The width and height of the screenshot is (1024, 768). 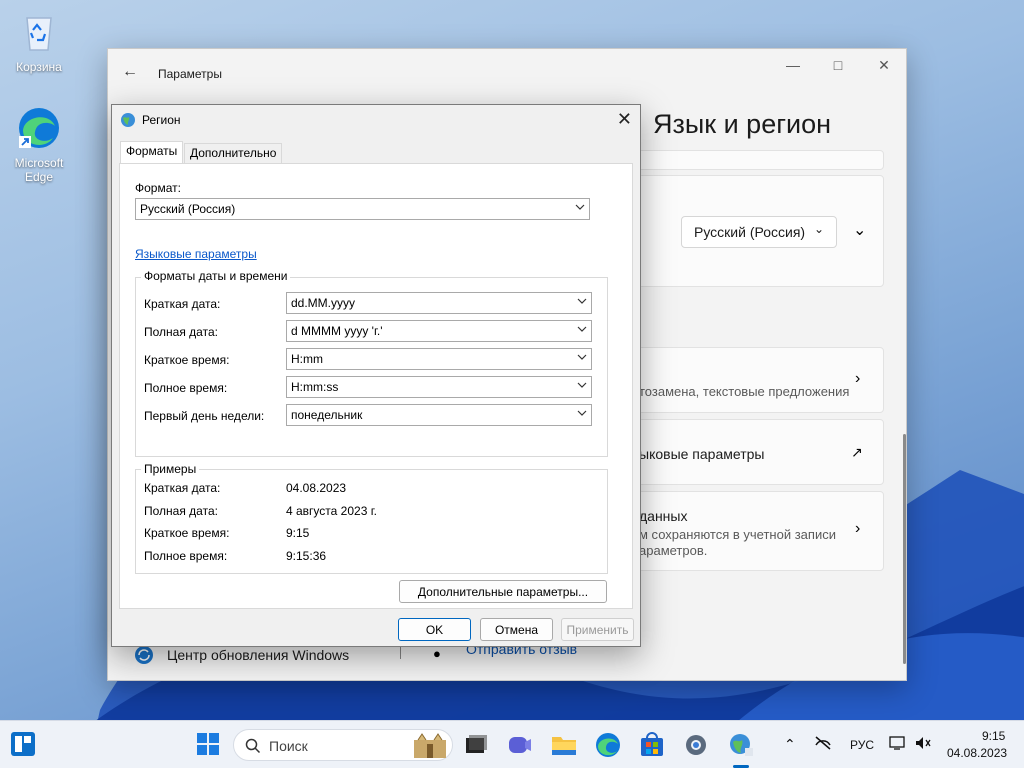 I want to click on chat-icon, so click(x=520, y=745).